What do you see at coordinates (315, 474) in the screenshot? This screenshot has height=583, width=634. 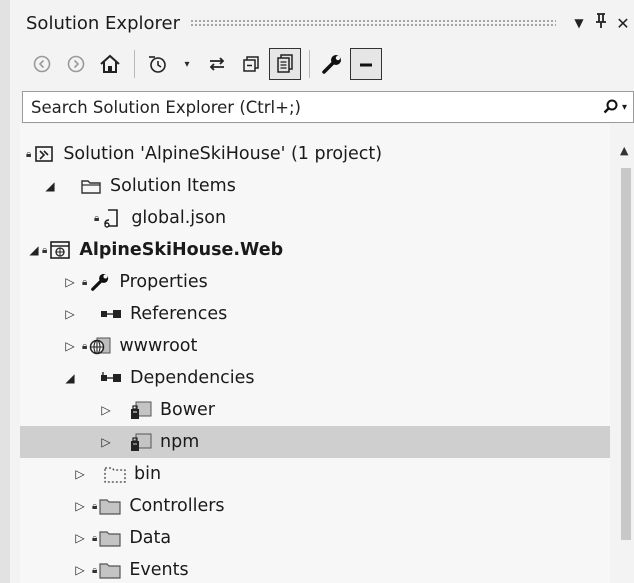 I see `tree-item-bin: ▷ bin` at bounding box center [315, 474].